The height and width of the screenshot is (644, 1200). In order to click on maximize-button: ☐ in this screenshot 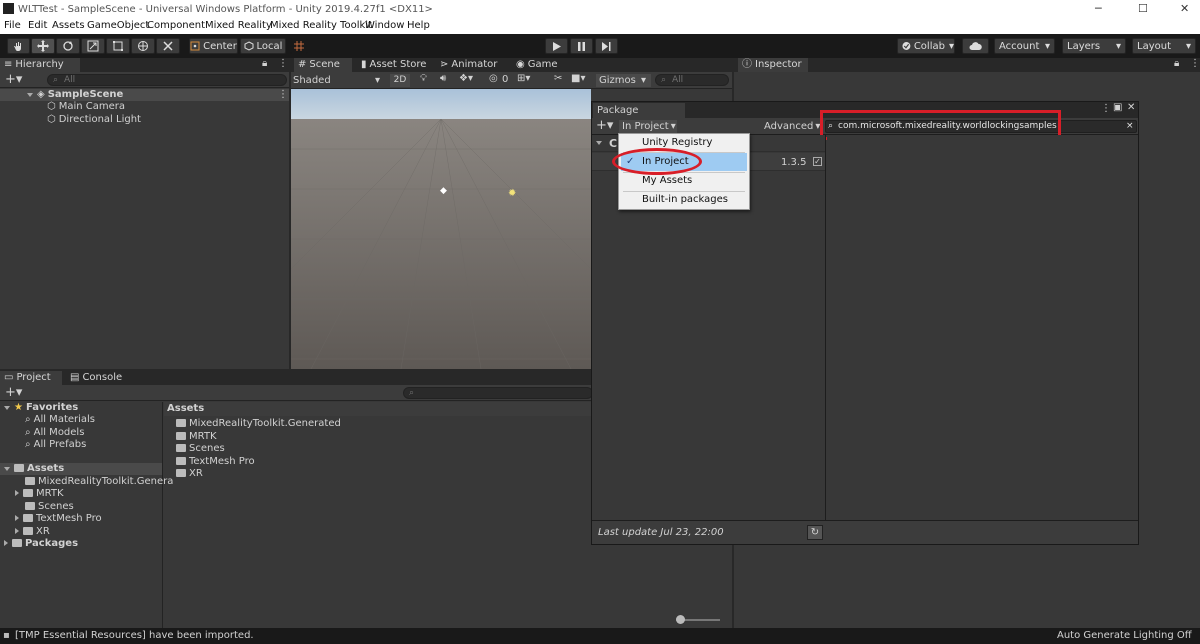, I will do `click(1143, 8)`.